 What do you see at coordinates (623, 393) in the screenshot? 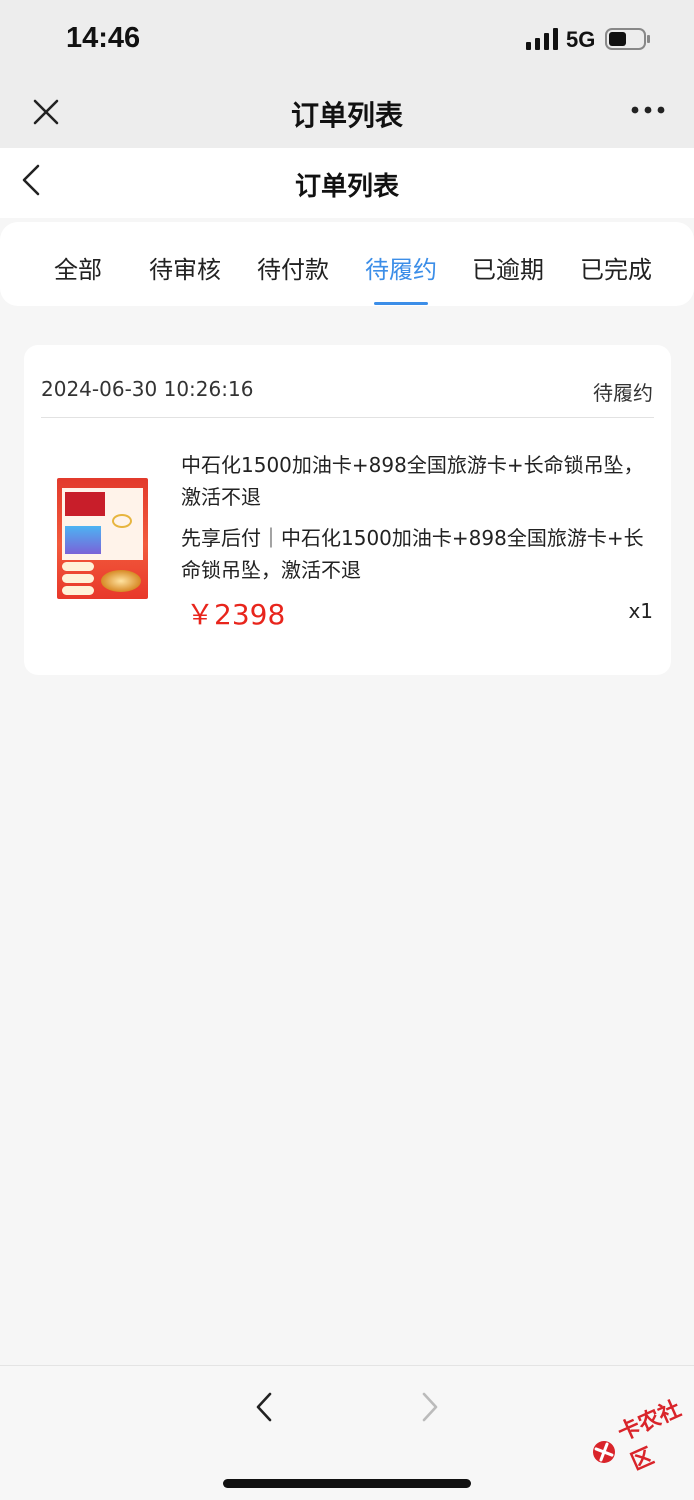
I see `order-status: 待履约` at bounding box center [623, 393].